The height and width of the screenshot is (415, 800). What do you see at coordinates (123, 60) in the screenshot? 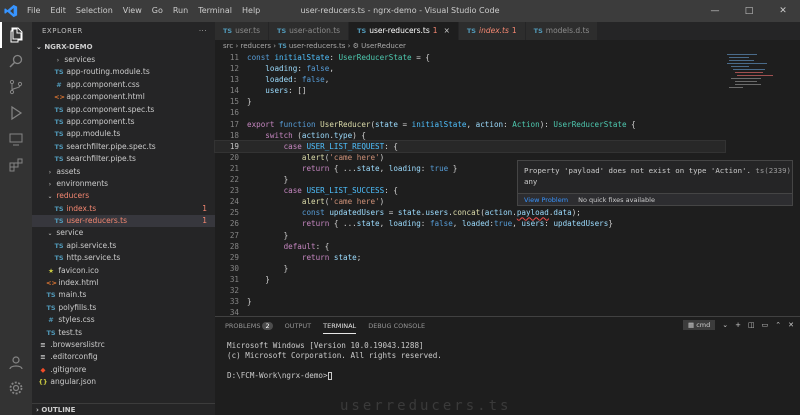
I see `file-tree-item: › services` at bounding box center [123, 60].